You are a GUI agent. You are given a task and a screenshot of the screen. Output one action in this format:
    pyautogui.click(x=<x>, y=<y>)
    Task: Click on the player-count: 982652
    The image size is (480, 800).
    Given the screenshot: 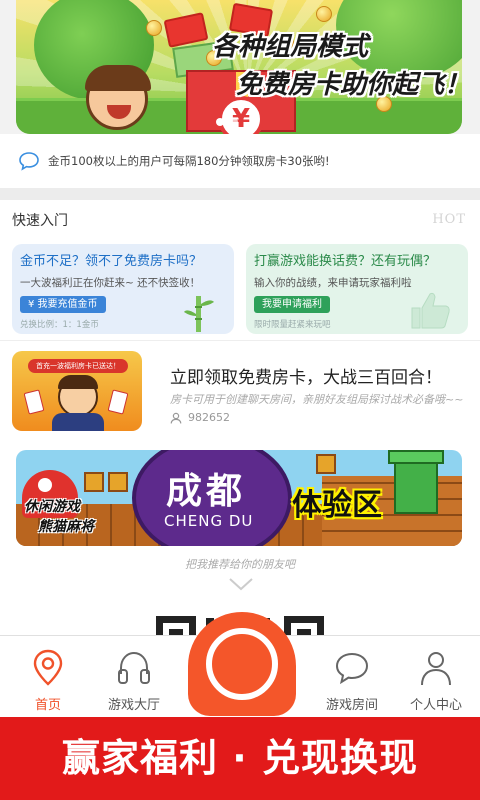 What is the action you would take?
    pyautogui.click(x=200, y=417)
    